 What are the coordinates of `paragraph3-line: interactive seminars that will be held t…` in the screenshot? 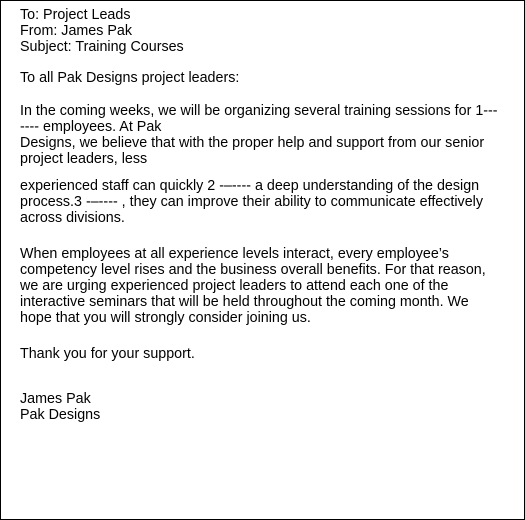 It's located at (244, 302).